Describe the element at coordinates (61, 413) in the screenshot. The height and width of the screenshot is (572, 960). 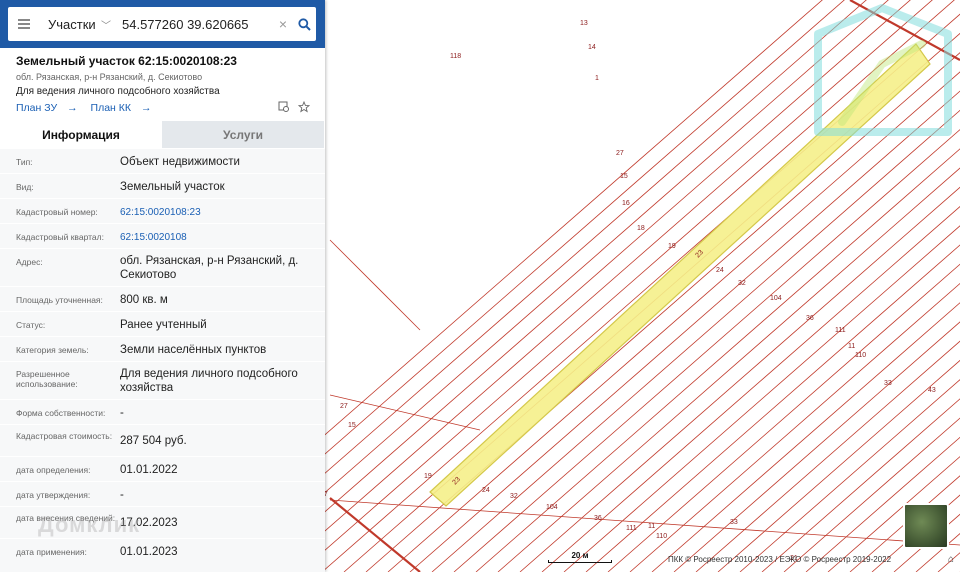
I see `info-label: Форма собственности:` at that location.